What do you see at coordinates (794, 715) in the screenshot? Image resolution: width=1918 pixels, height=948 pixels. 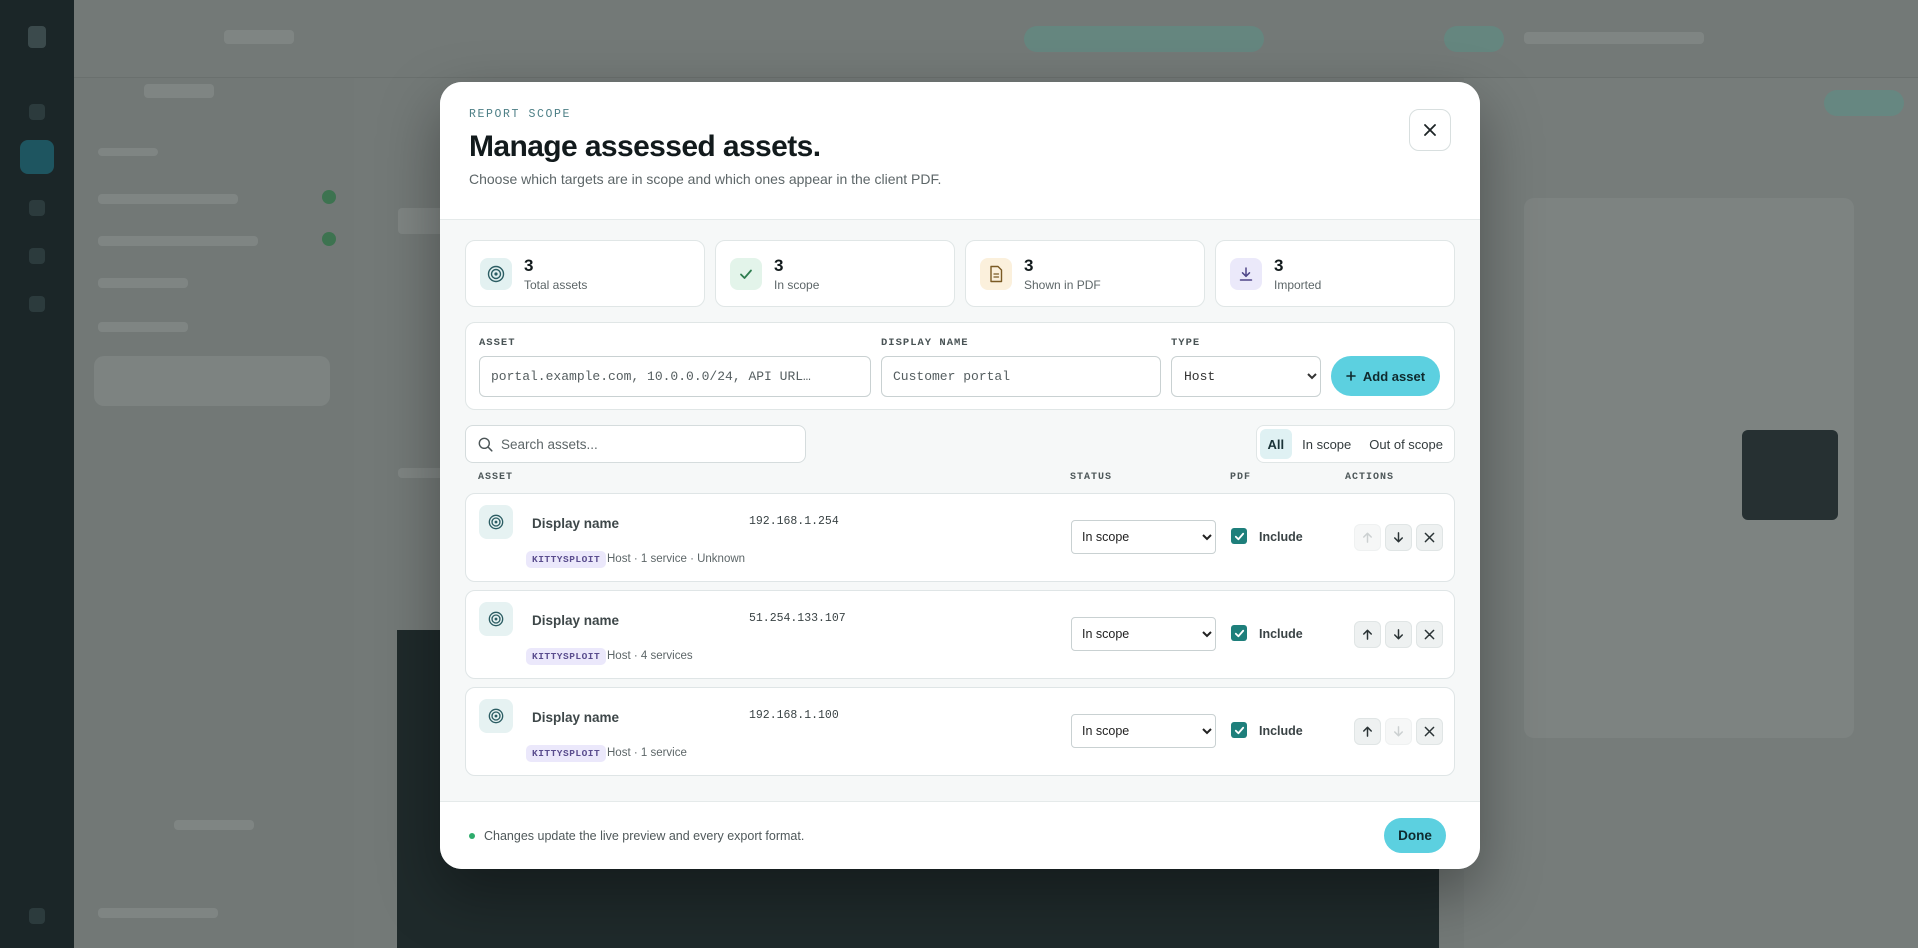 I see `asset-address: 192.168.1.100` at bounding box center [794, 715].